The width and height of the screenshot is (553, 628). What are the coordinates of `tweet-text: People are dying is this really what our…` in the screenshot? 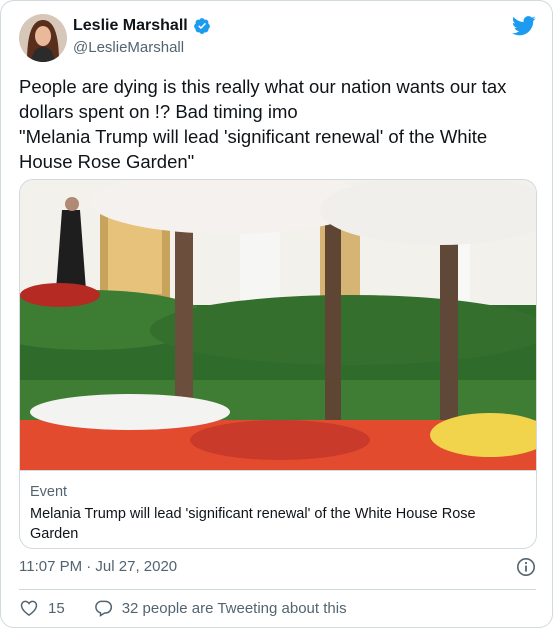 It's located at (279, 124).